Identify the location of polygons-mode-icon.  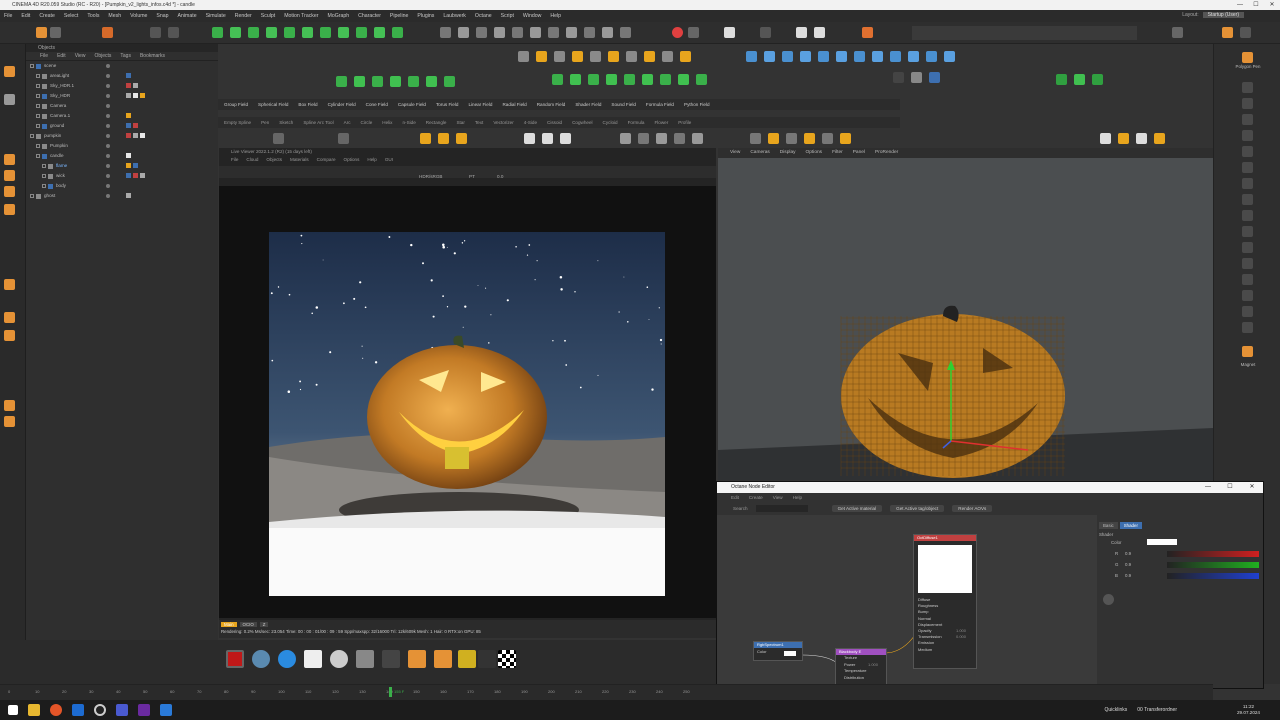
(9, 191).